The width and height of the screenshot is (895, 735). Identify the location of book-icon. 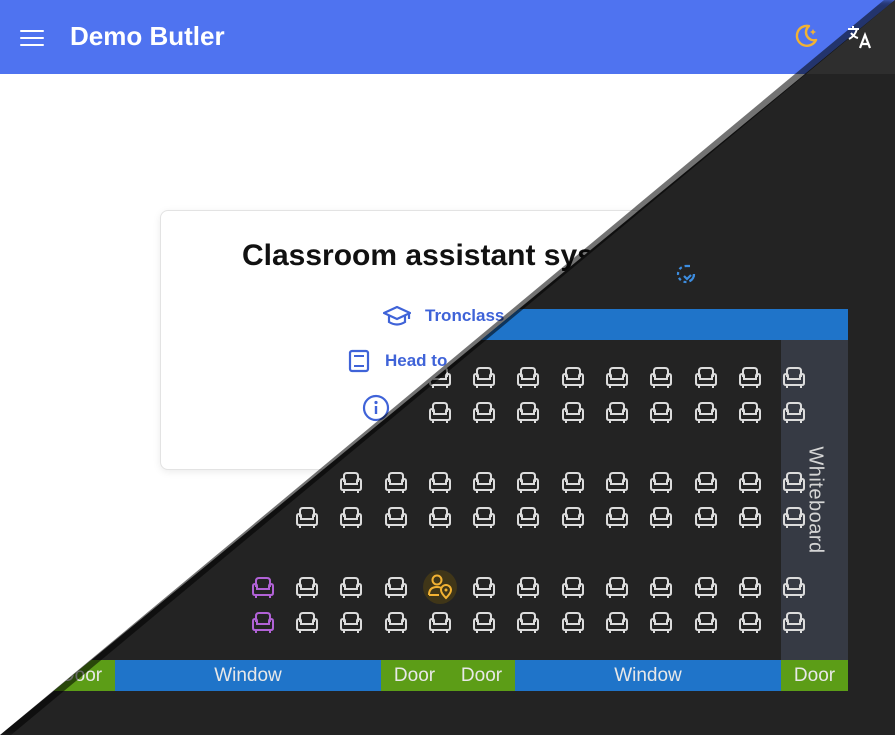
(359, 361).